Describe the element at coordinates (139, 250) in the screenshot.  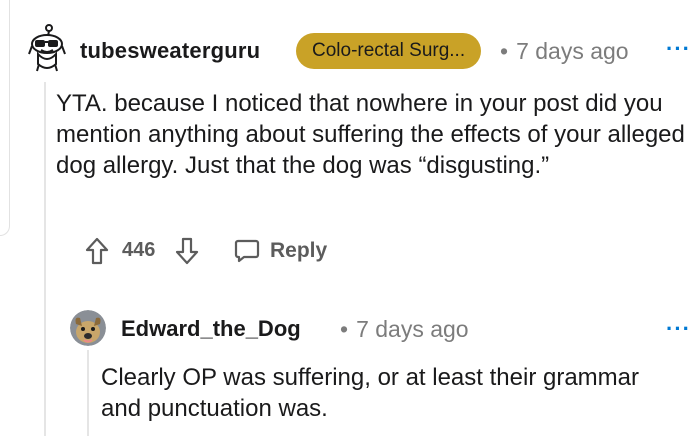
I see `vote-score: 446` at that location.